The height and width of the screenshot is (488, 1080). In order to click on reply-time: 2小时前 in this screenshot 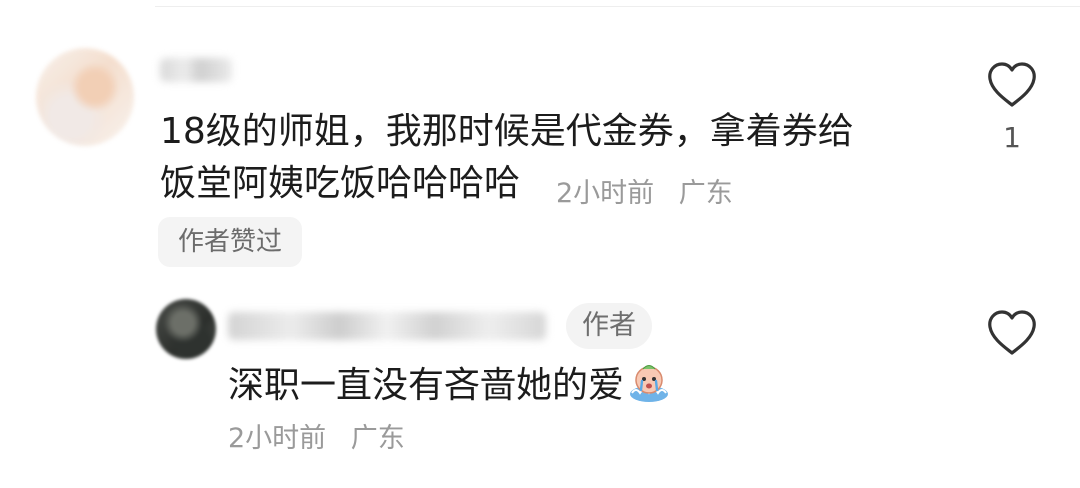, I will do `click(277, 438)`.